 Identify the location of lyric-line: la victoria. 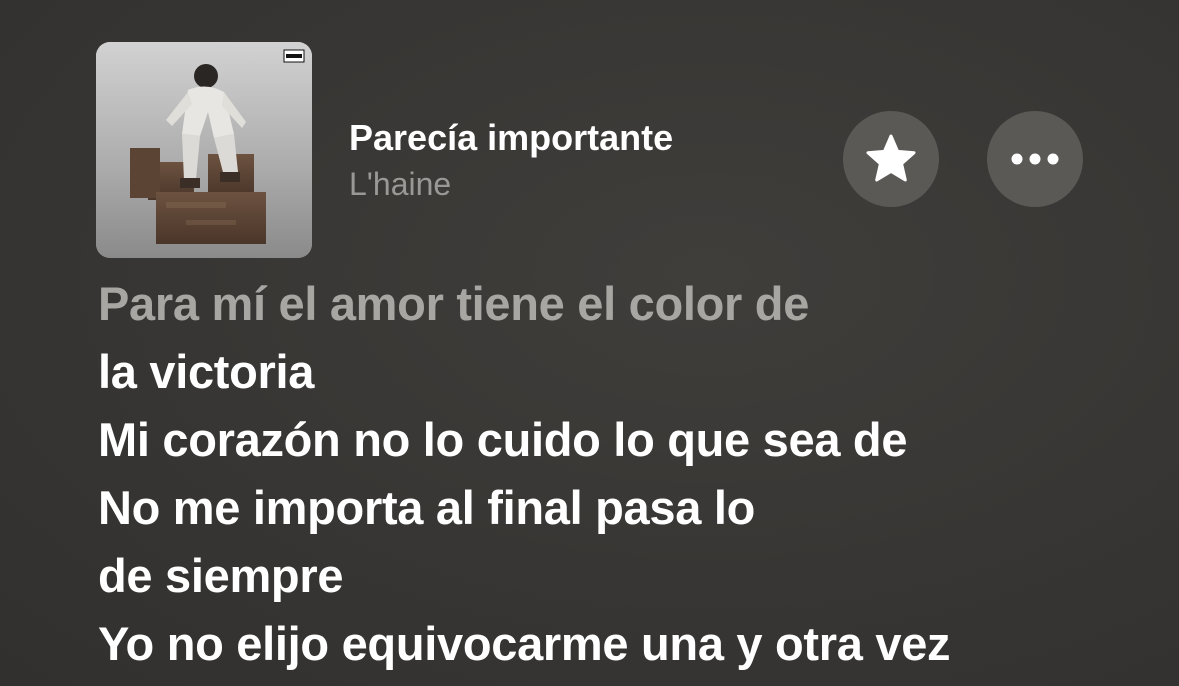
(628, 372).